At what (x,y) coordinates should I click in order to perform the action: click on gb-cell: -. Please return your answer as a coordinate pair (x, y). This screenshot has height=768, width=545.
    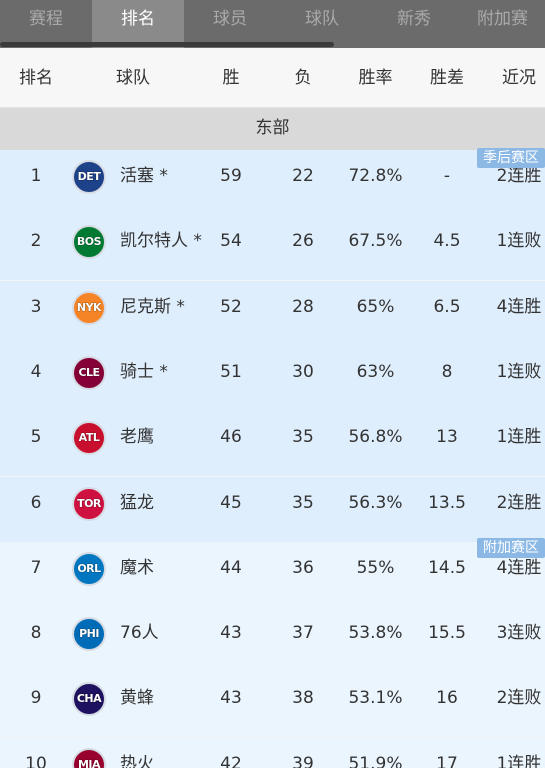
    Looking at the image, I should click on (447, 176).